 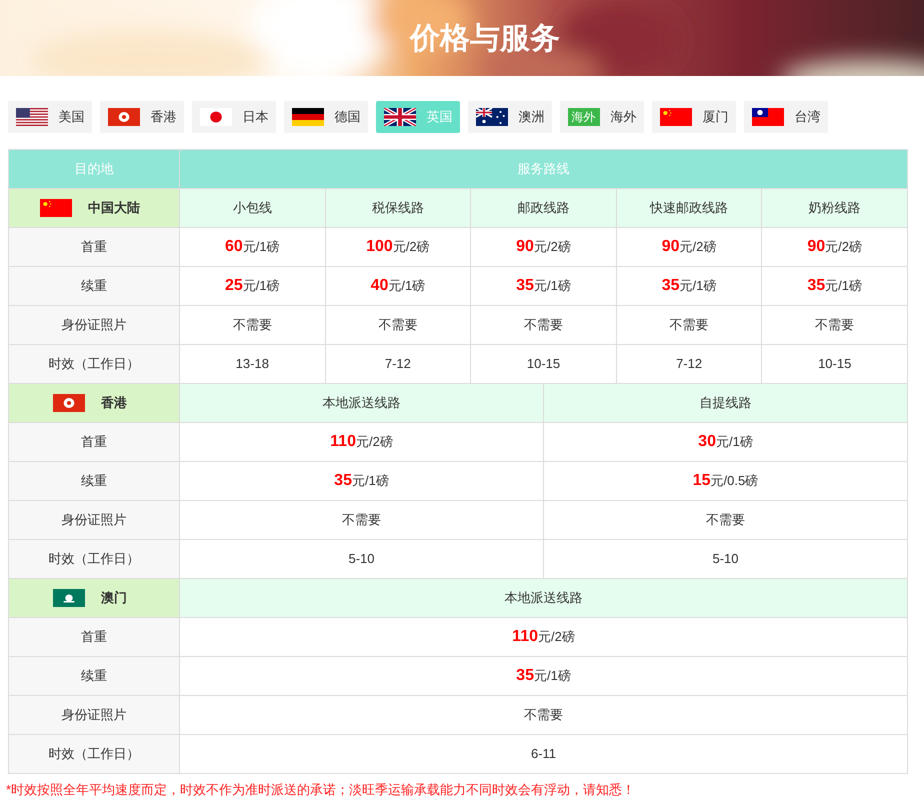 What do you see at coordinates (510, 117) in the screenshot?
I see `country-tab: 澳洲` at bounding box center [510, 117].